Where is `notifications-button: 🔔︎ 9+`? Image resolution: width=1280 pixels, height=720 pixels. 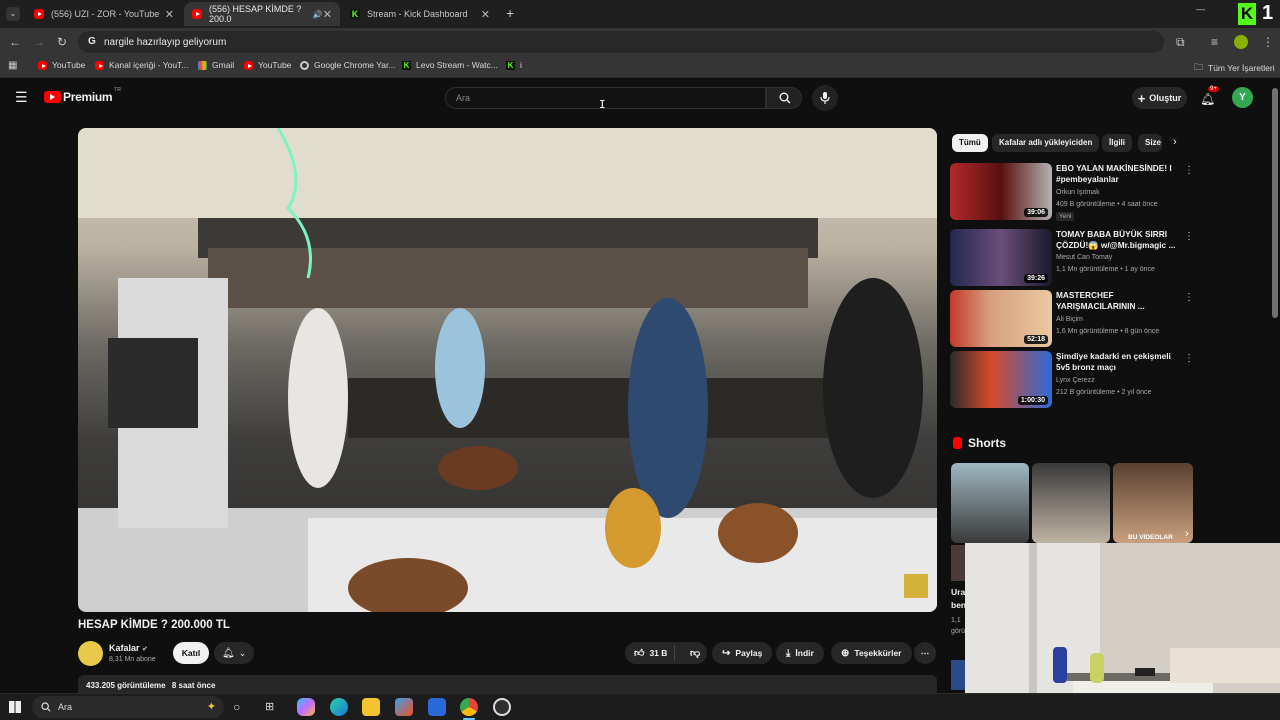
notifications-button: 🔔︎ 9+ is located at coordinates (1209, 97).